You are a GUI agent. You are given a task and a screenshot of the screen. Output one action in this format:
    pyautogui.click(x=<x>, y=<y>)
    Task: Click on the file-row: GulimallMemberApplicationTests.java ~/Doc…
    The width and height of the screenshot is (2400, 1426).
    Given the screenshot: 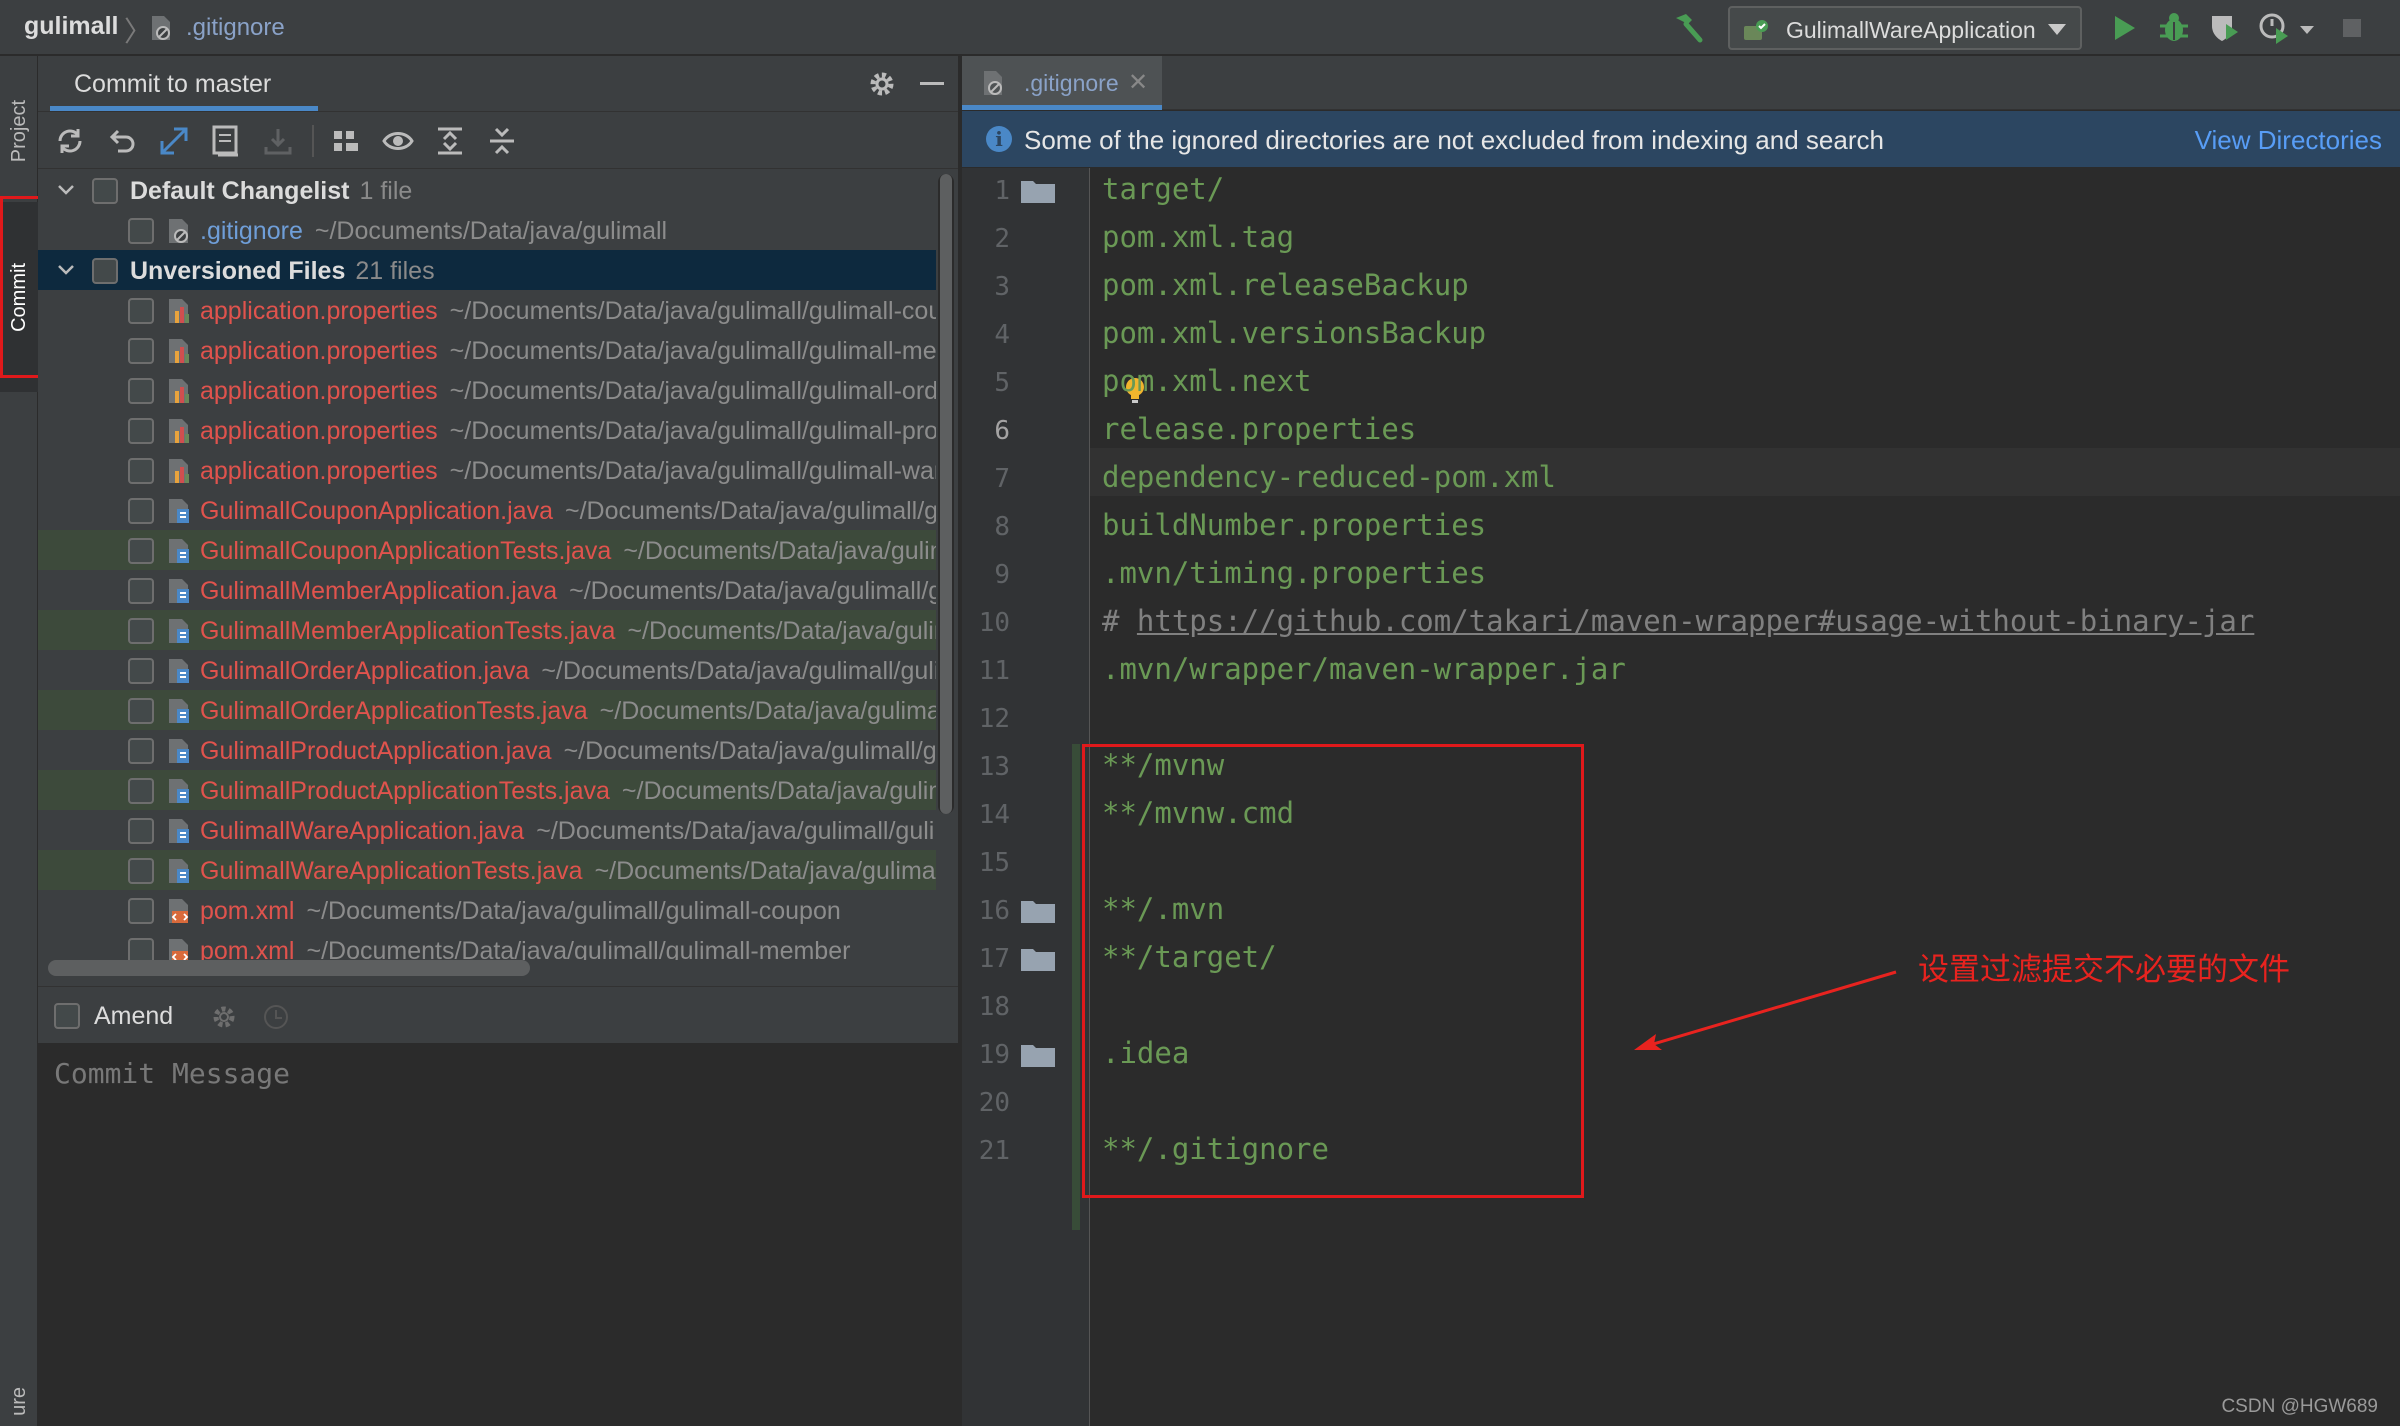 What is the action you would take?
    pyautogui.click(x=487, y=630)
    